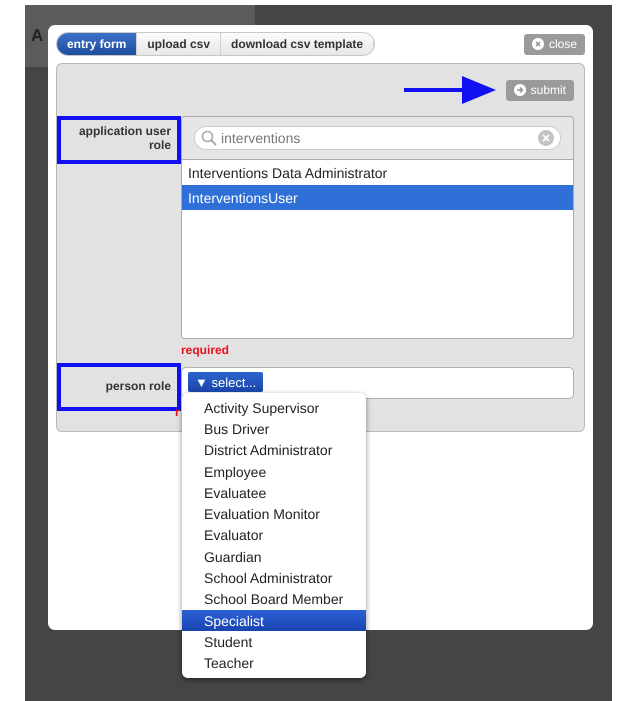  I want to click on menu-item: Guardian, so click(274, 557).